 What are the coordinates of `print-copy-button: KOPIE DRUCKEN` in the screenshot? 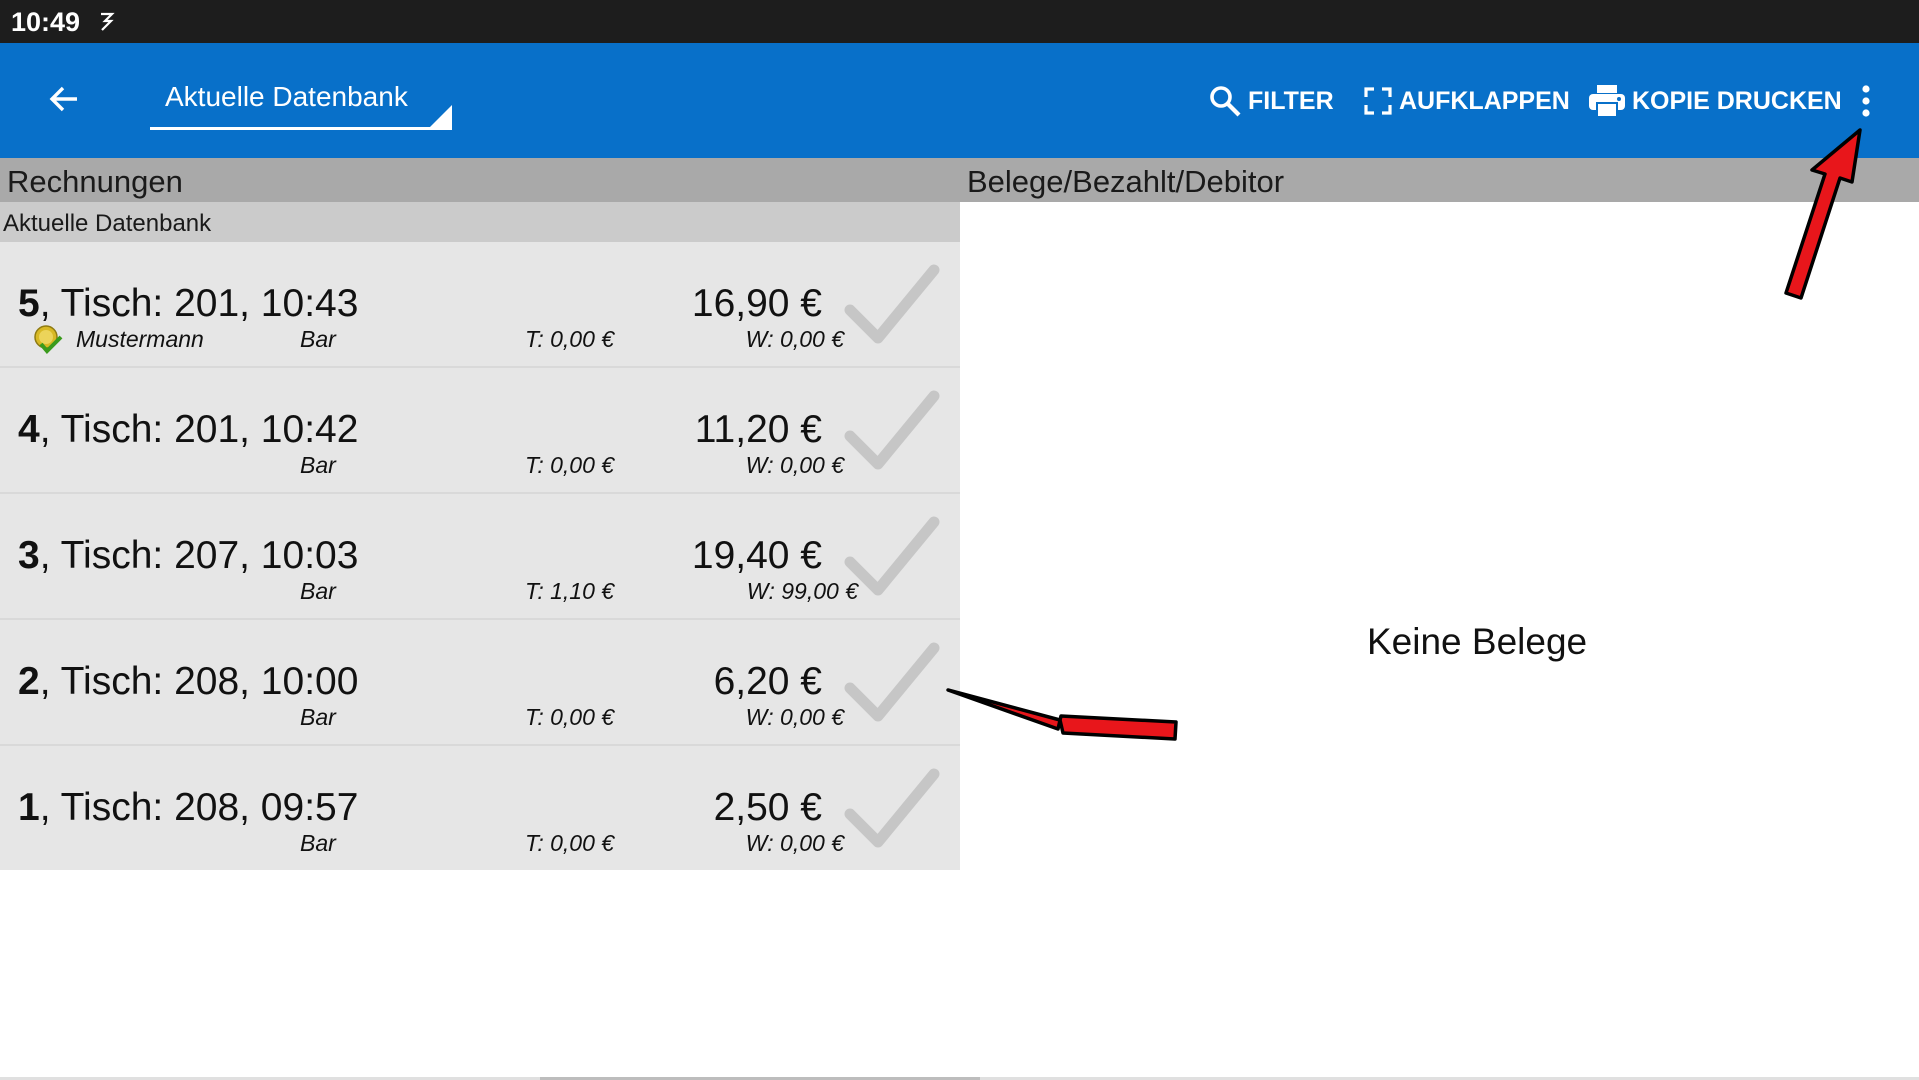 It's located at (1715, 101).